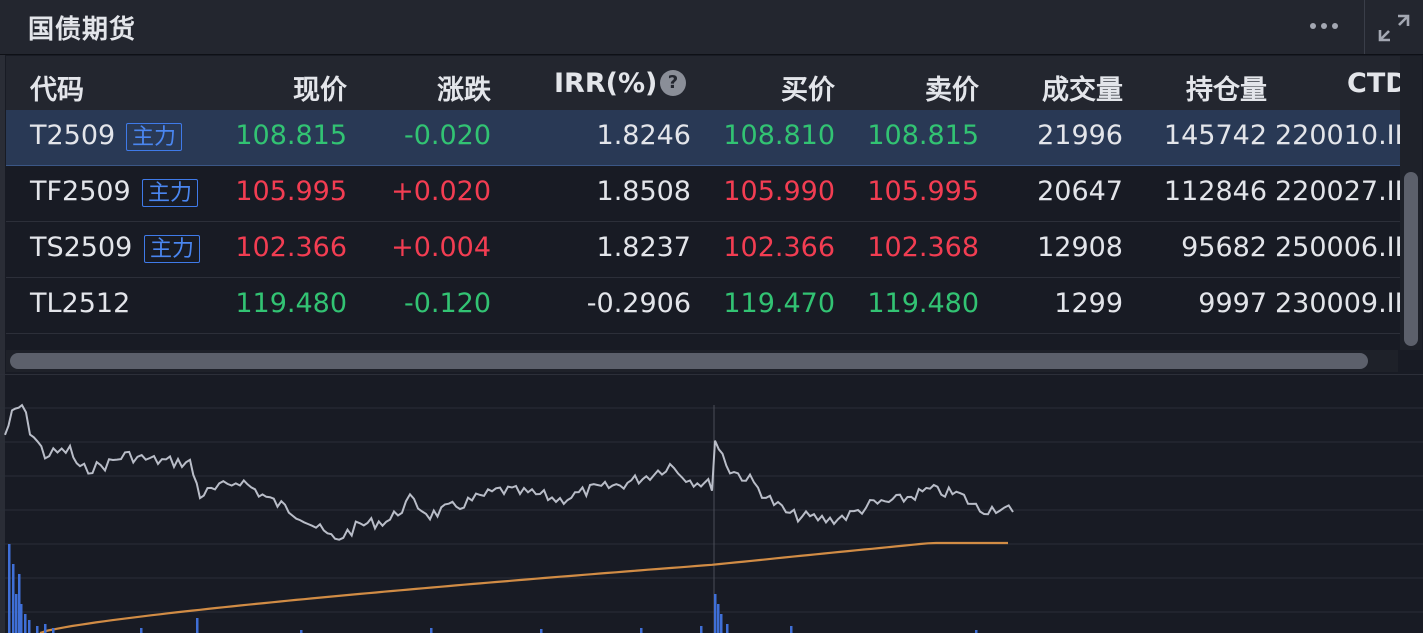  I want to click on cell-price: 119.480, so click(291, 303).